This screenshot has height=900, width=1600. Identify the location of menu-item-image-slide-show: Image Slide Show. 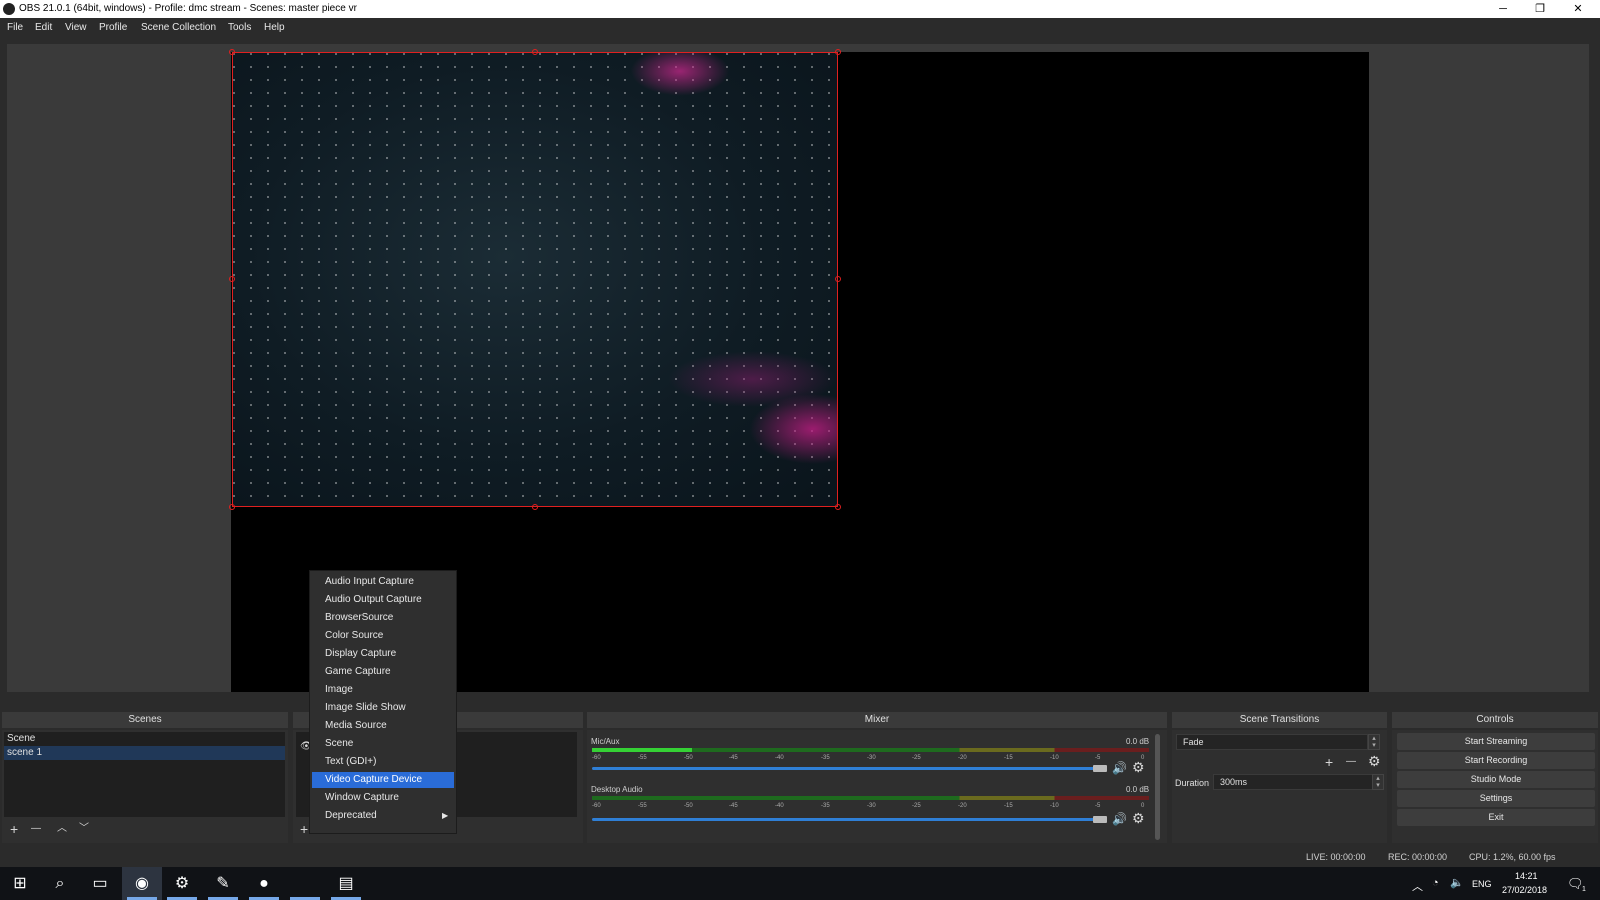
(383, 708).